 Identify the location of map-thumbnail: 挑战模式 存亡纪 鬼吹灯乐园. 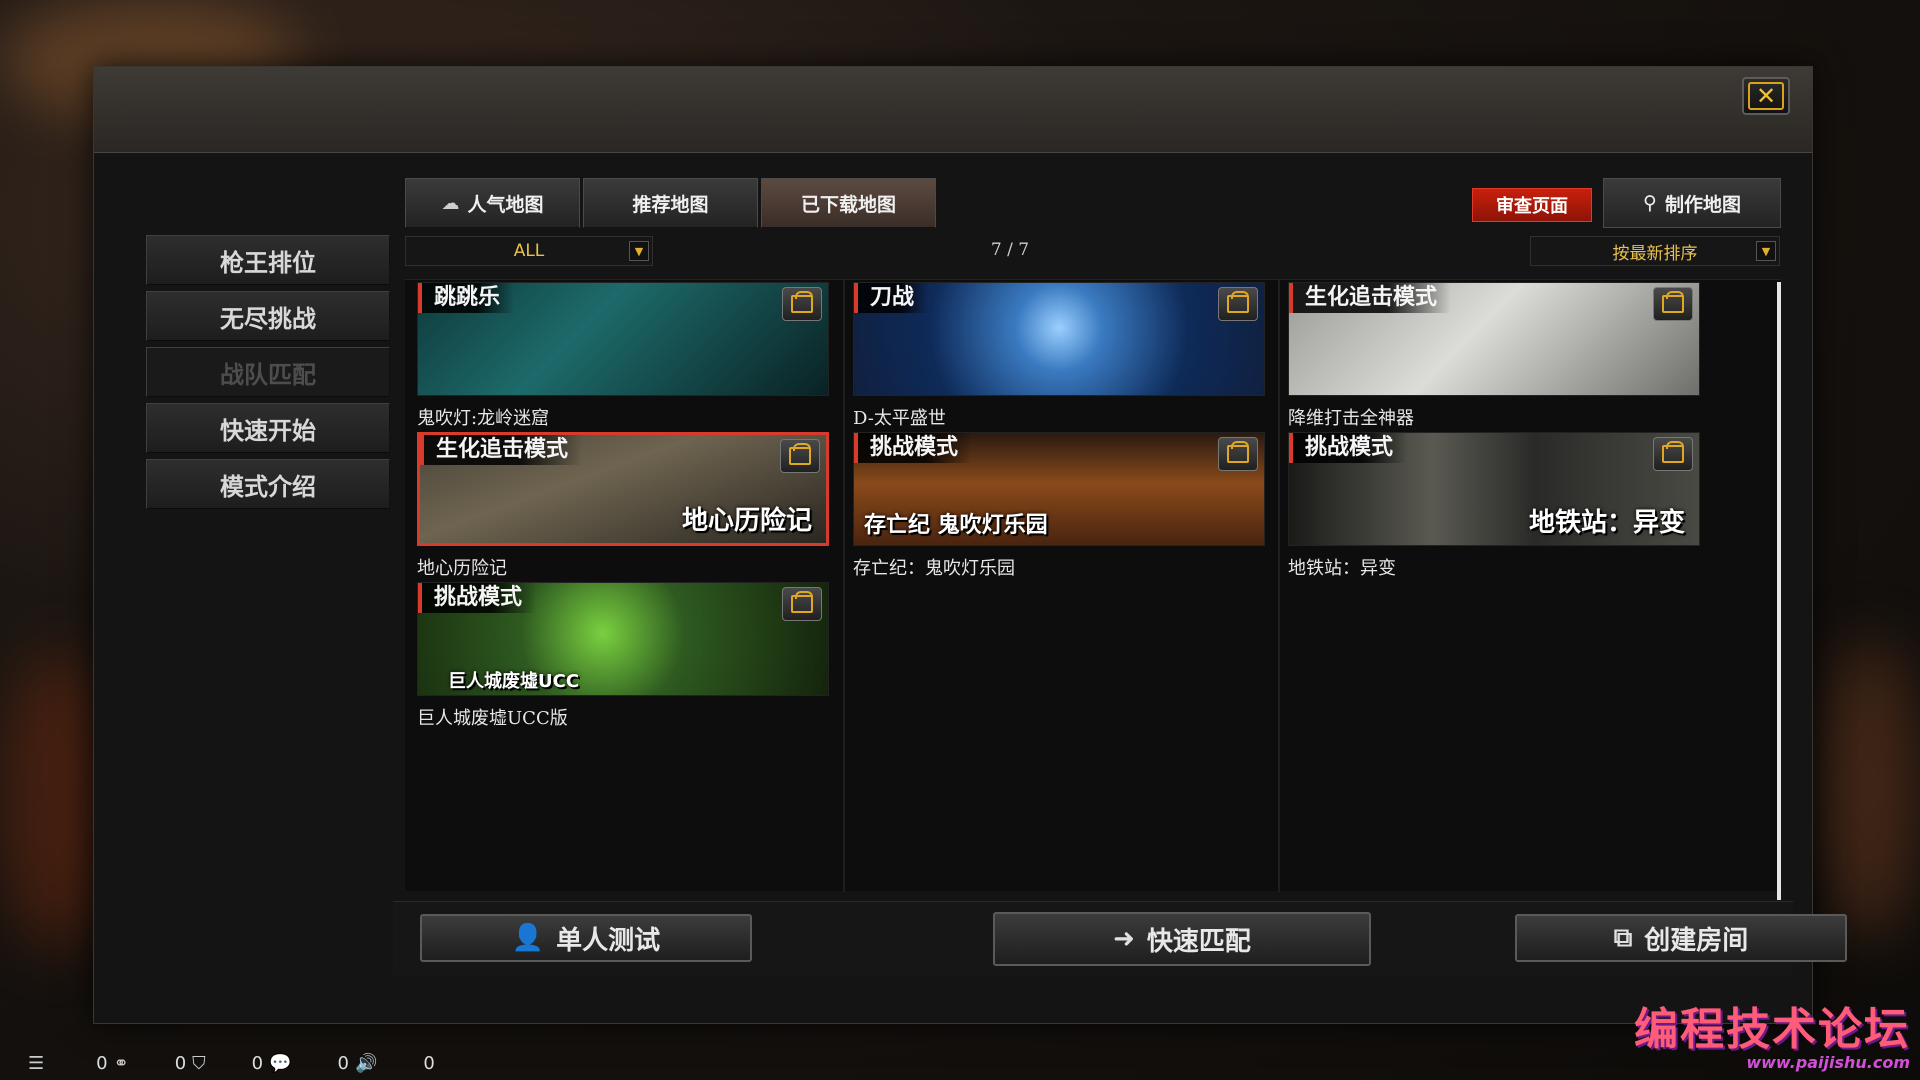
(1059, 489).